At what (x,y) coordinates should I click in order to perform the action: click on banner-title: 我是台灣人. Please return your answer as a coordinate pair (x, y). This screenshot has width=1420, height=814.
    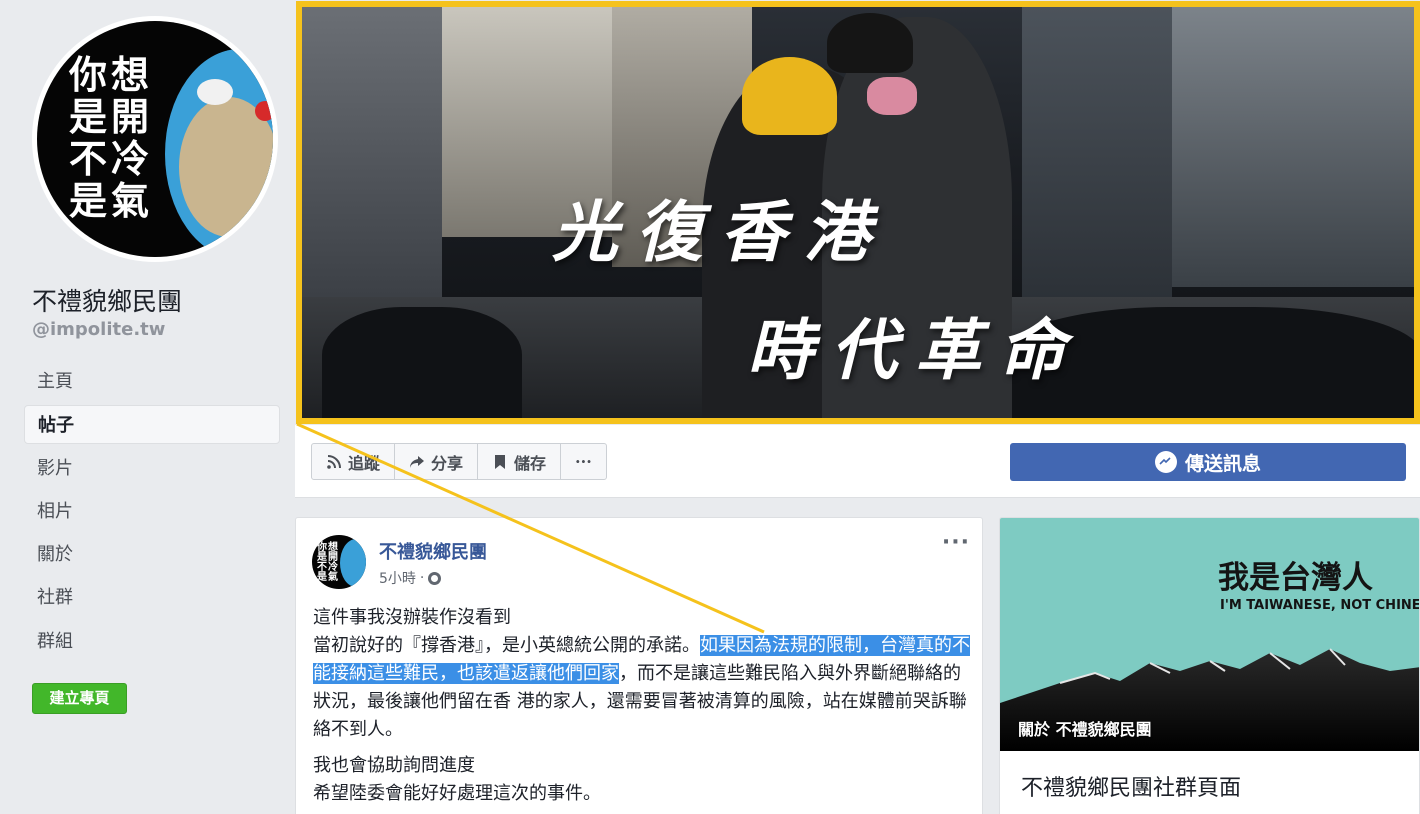
    Looking at the image, I should click on (1295, 578).